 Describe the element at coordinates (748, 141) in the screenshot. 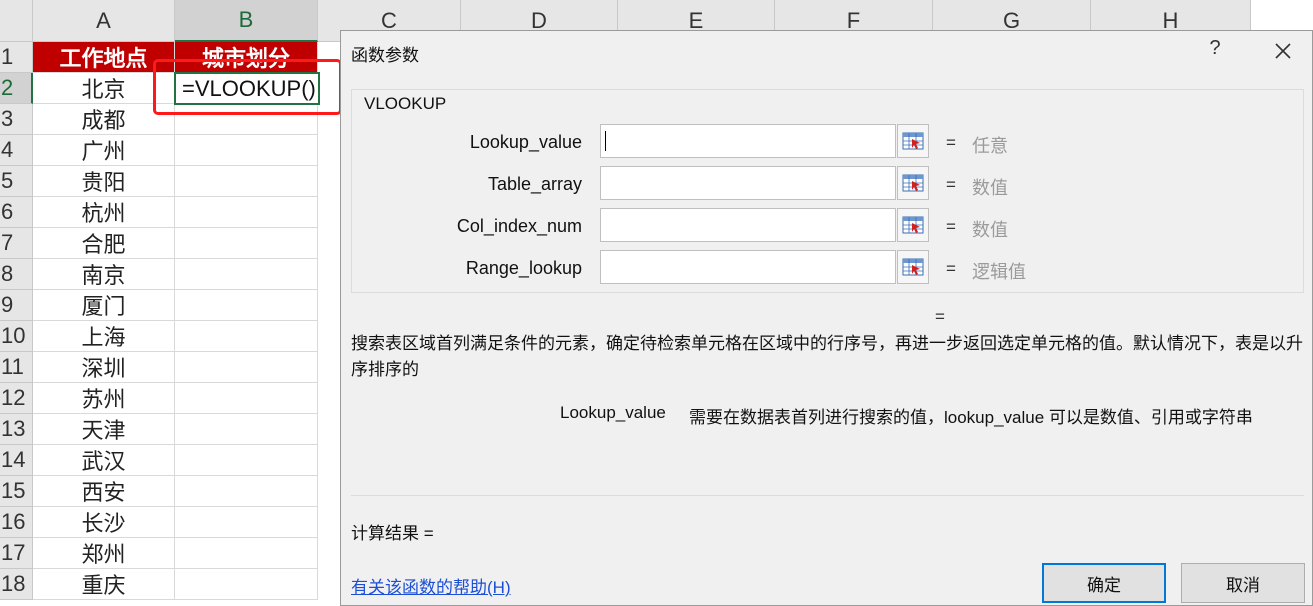

I see `lookup-value-input` at that location.